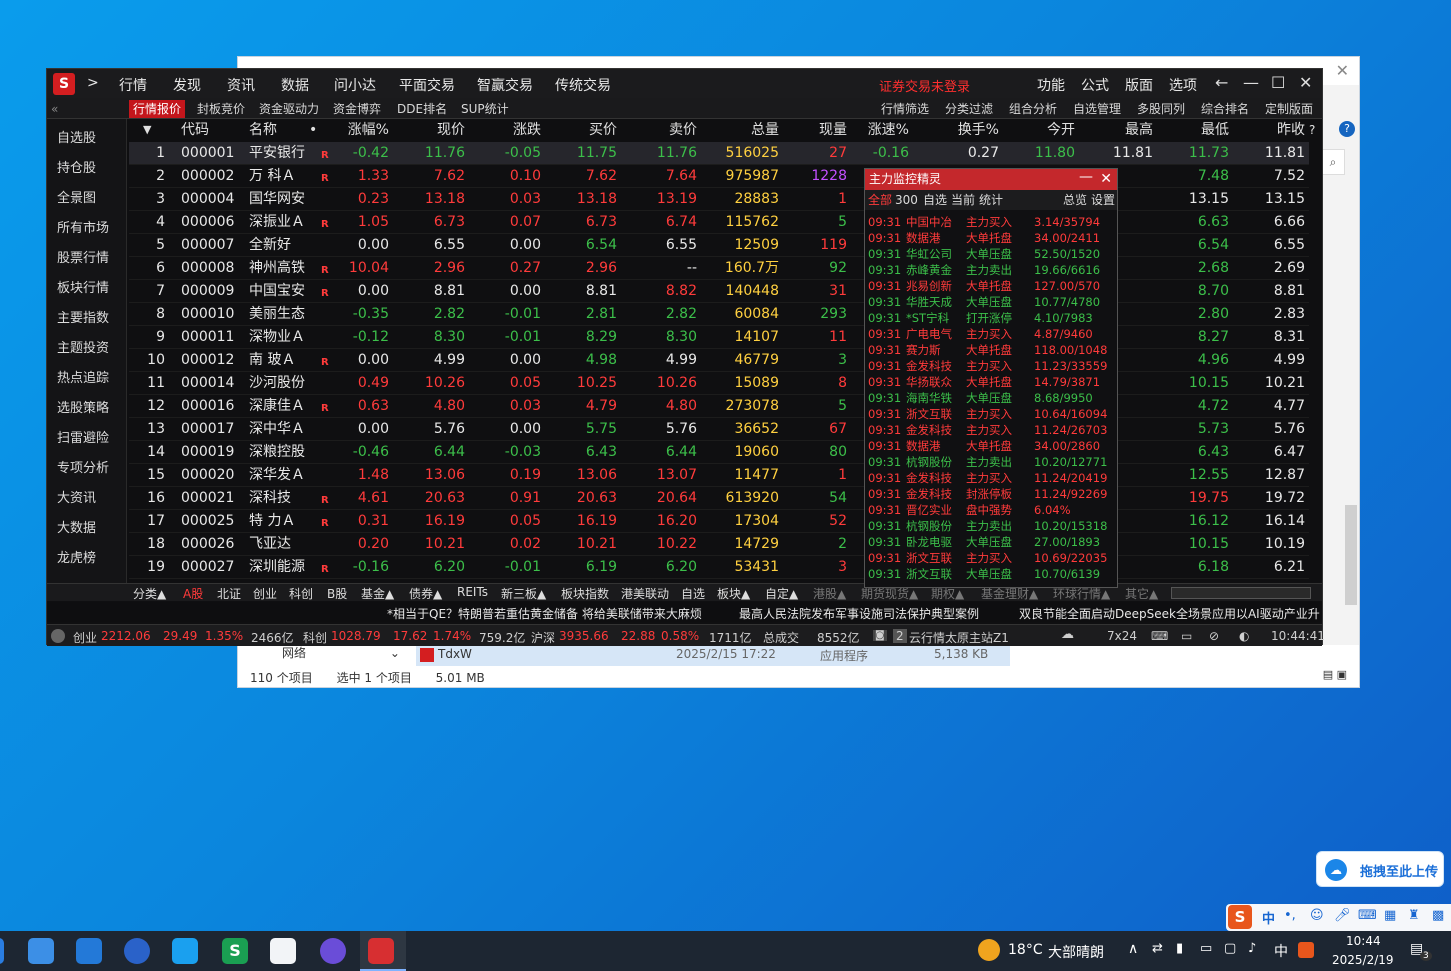 The width and height of the screenshot is (1451, 971). What do you see at coordinates (1169, 613) in the screenshot?
I see `news-item: 双良节能全面启动DeepSeek全场景应用以AI驱动产业升` at bounding box center [1169, 613].